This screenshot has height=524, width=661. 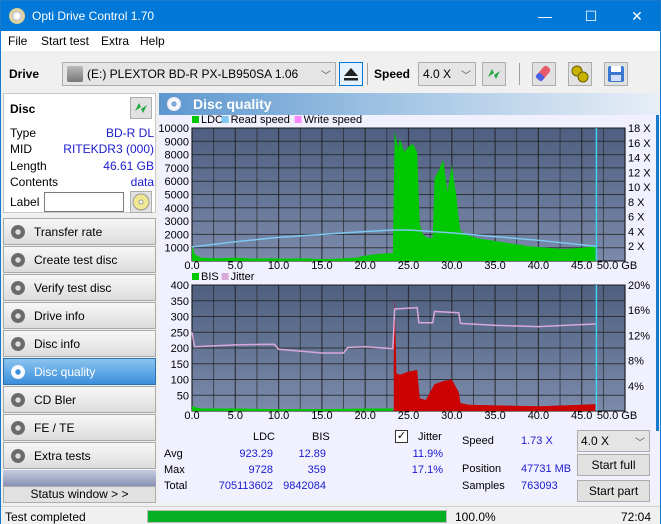 I want to click on nav-verify-test-disc: Verify test disc, so click(x=79, y=287).